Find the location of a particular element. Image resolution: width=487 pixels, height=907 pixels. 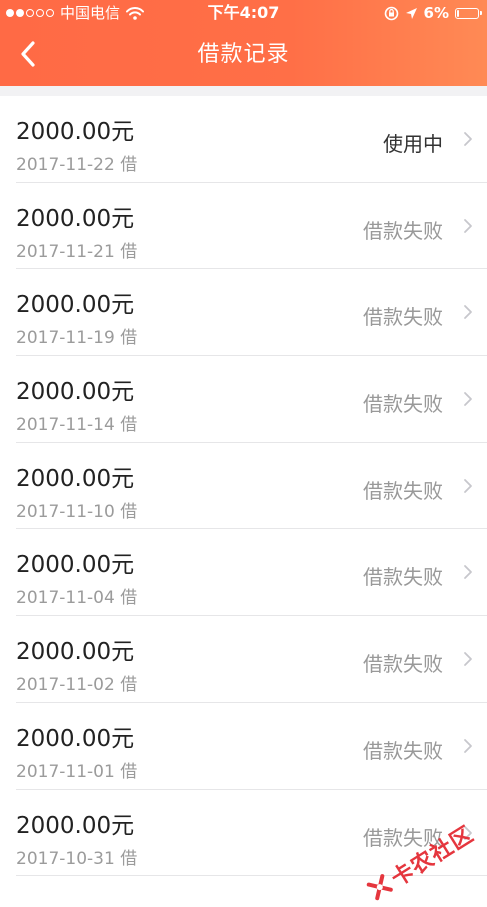

battery-icon is located at coordinates (468, 13).